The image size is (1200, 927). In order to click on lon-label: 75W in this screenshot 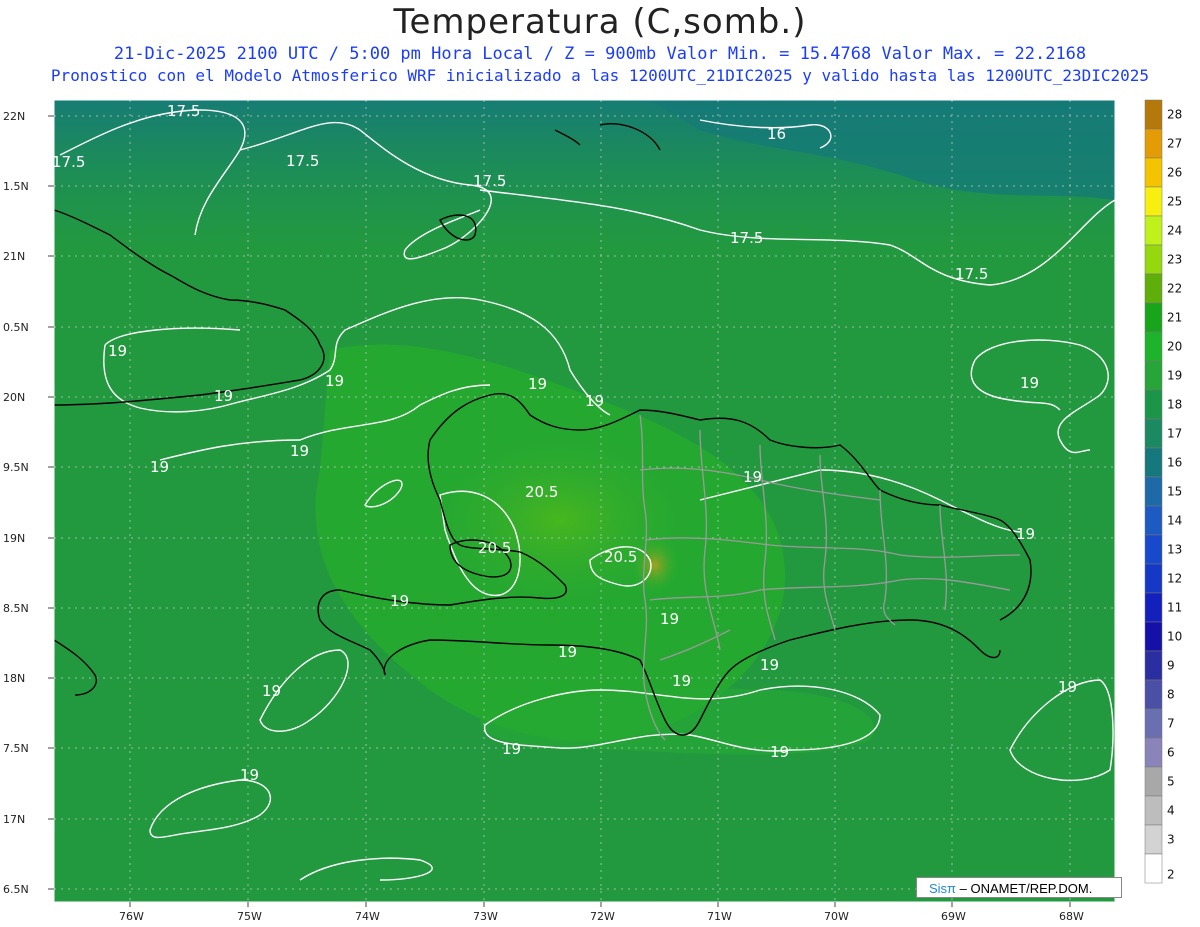, I will do `click(249, 916)`.